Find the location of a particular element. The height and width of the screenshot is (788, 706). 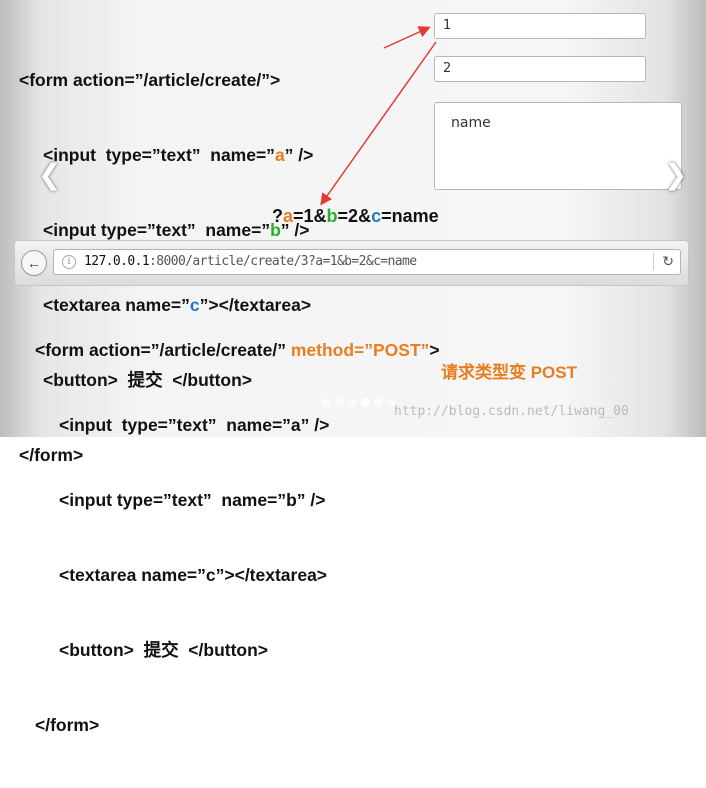

query-part: =1& is located at coordinates (310, 216).